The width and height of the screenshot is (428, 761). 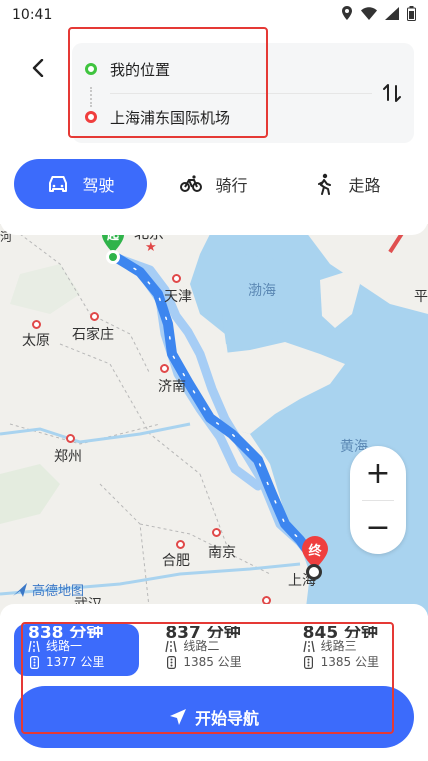 I want to click on city-dot-jinan, so click(x=164, y=368).